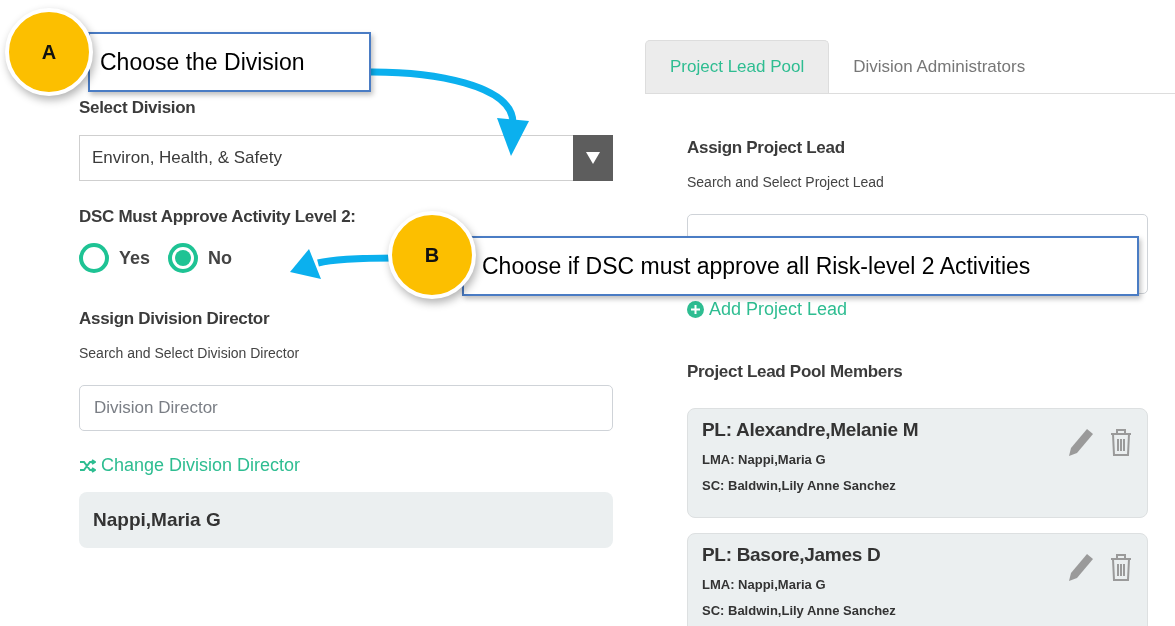  I want to click on change-director-link: Change Division Director, so click(190, 465).